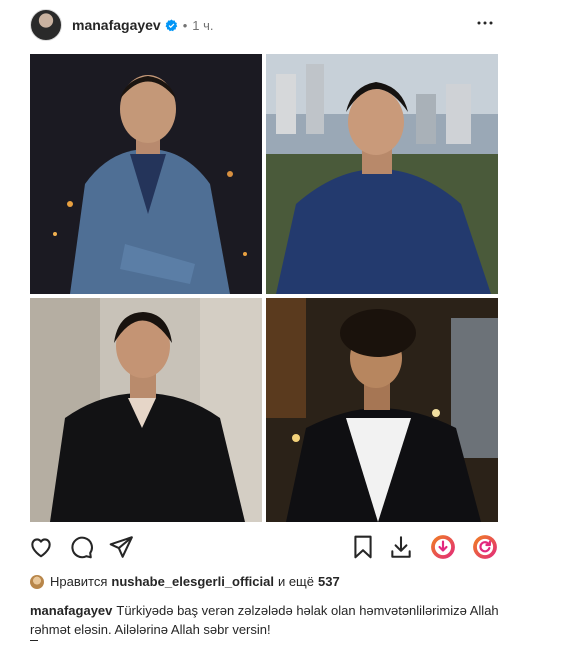  Describe the element at coordinates (81, 549) in the screenshot. I see `comment-icon` at that location.